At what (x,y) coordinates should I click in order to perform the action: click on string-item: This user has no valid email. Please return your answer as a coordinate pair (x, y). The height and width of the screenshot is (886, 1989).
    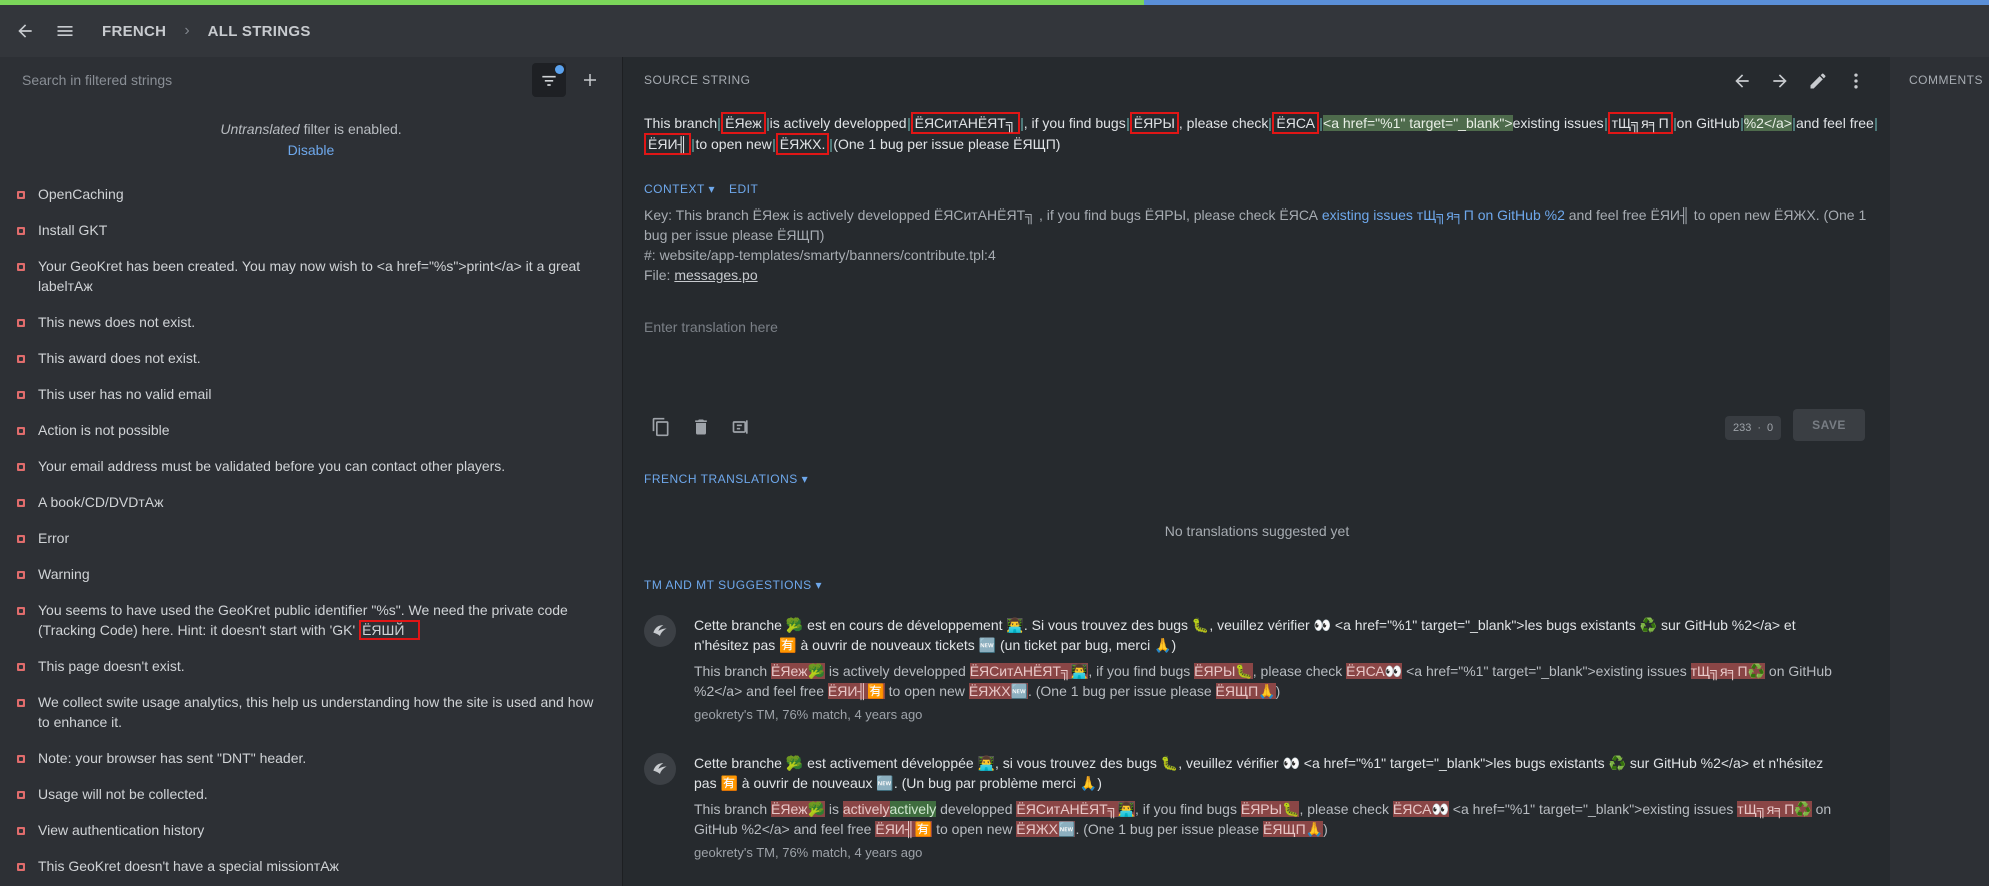
    Looking at the image, I should click on (311, 394).